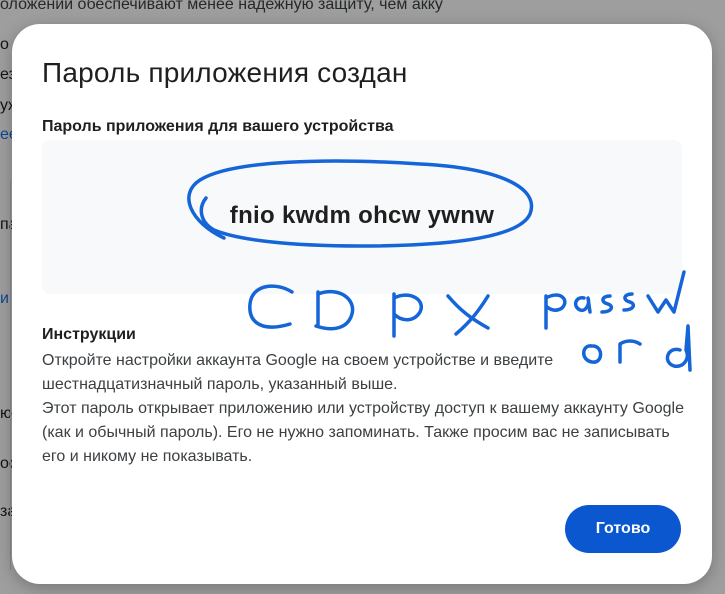  I want to click on password-label: Пароль приложения для вашего устройства, so click(218, 126).